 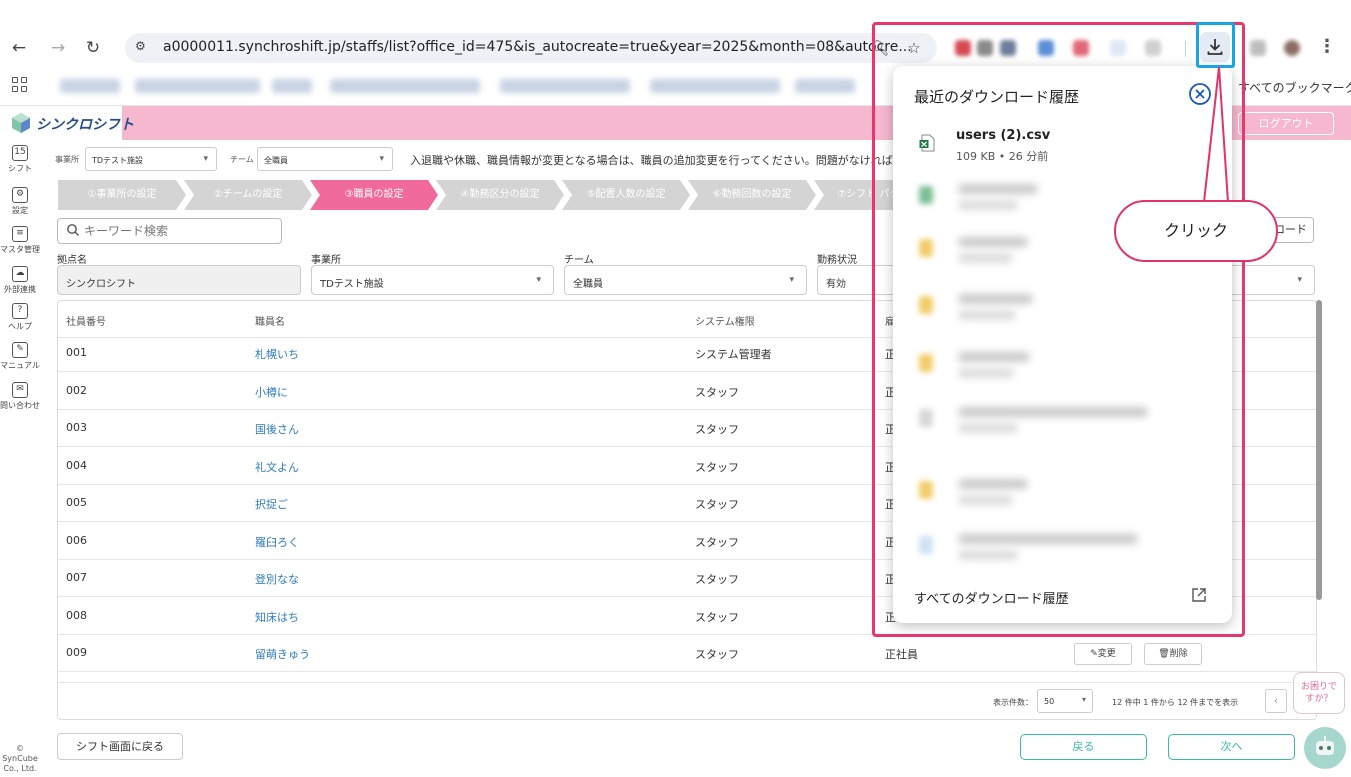 I want to click on back-button: 戻る, so click(x=1083, y=747).